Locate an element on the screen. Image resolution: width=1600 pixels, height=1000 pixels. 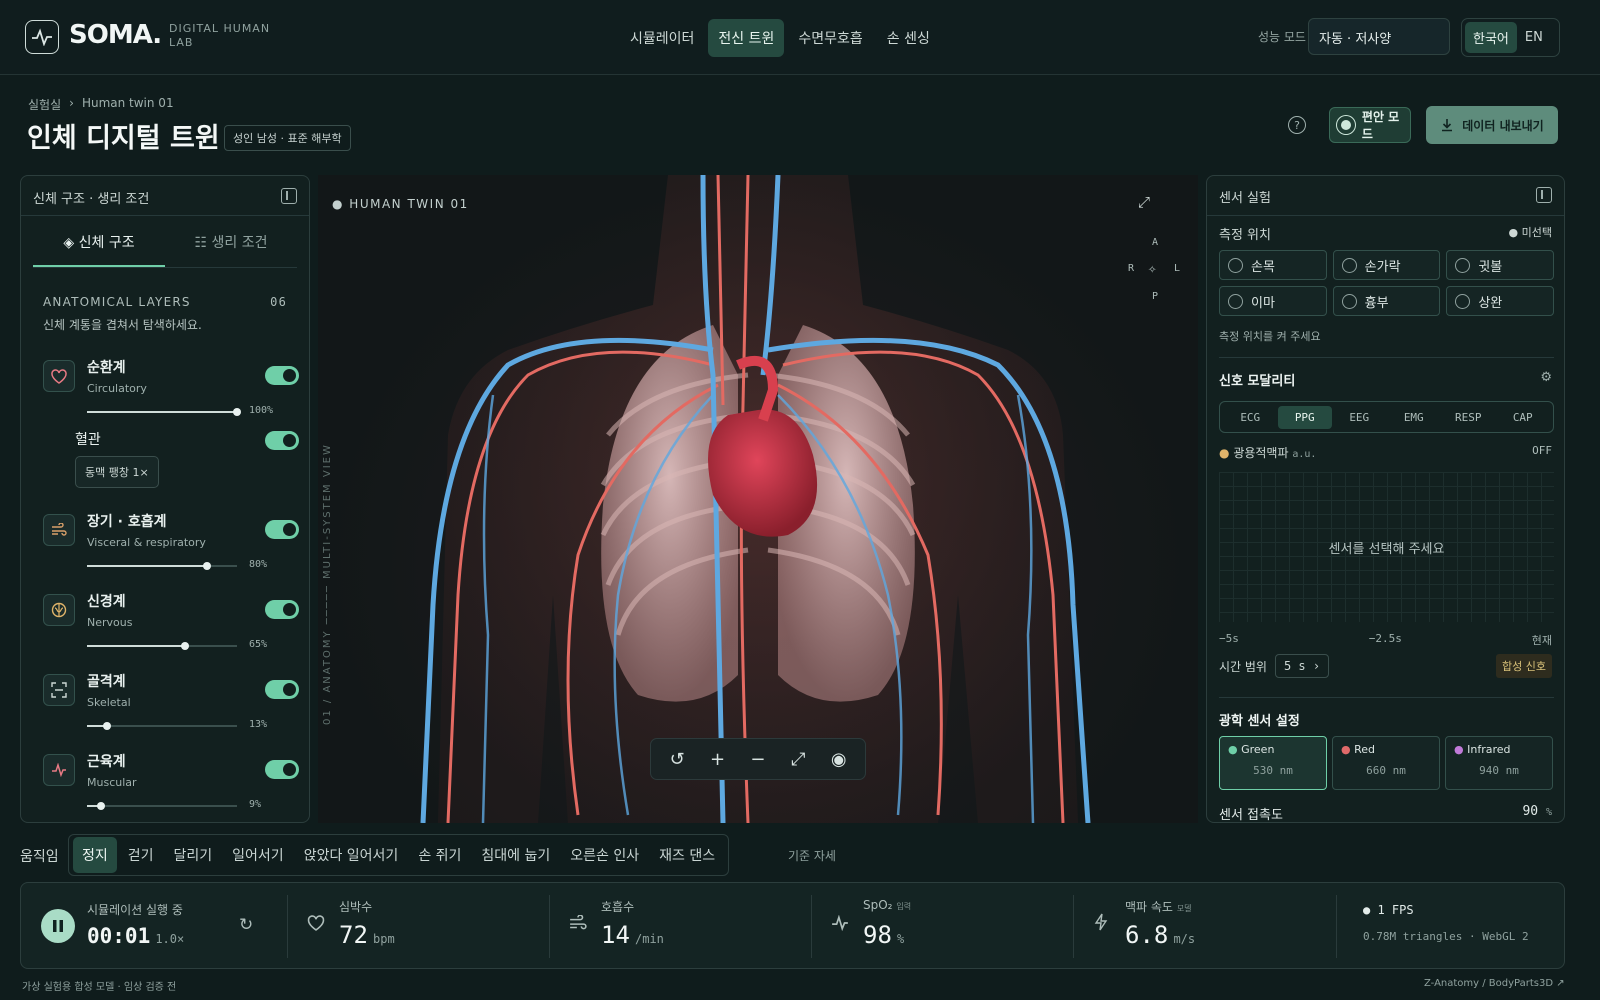
motion-stand-up: 일어서기 is located at coordinates (258, 855).